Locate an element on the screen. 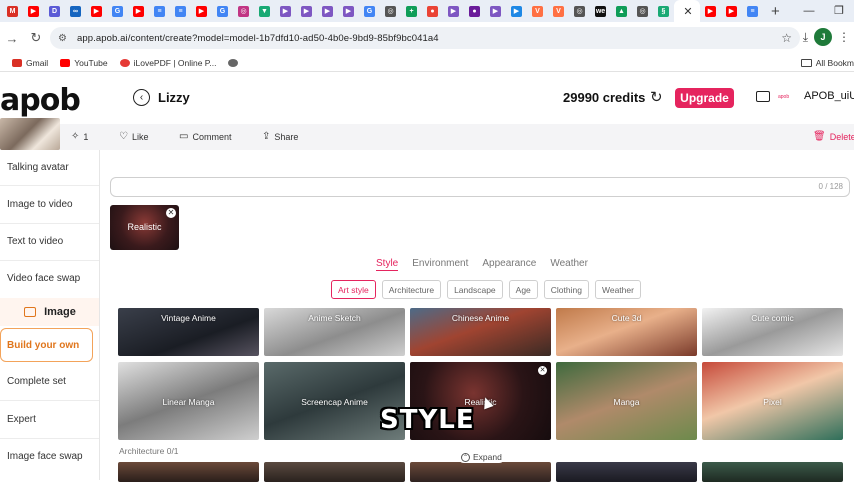 This screenshot has height=482, width=854. comment-button: ▭ Comment is located at coordinates (205, 136).